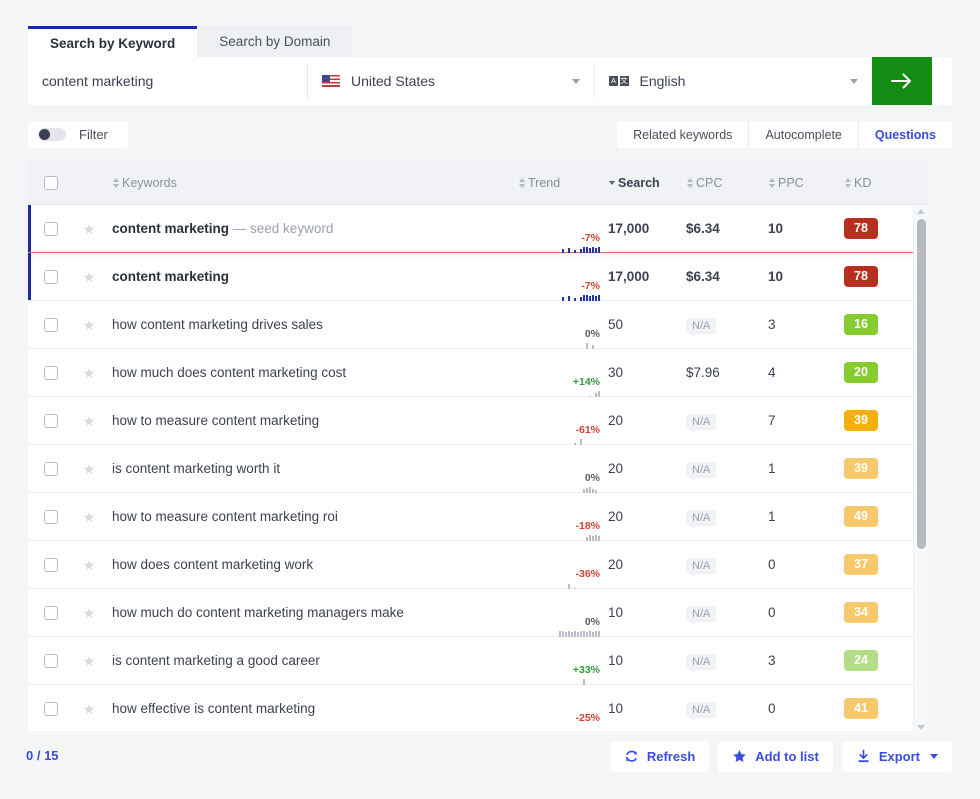 Image resolution: width=980 pixels, height=799 pixels. Describe the element at coordinates (616, 420) in the screenshot. I see `row-search-volume: 20` at that location.